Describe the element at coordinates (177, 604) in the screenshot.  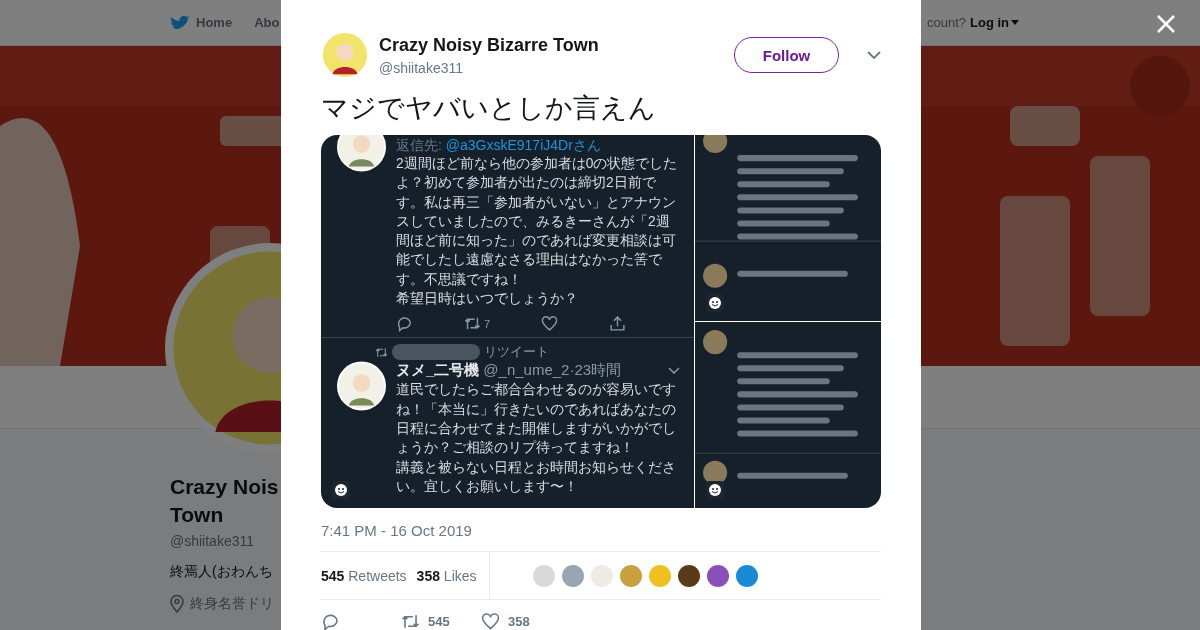
I see `location-icon` at that location.